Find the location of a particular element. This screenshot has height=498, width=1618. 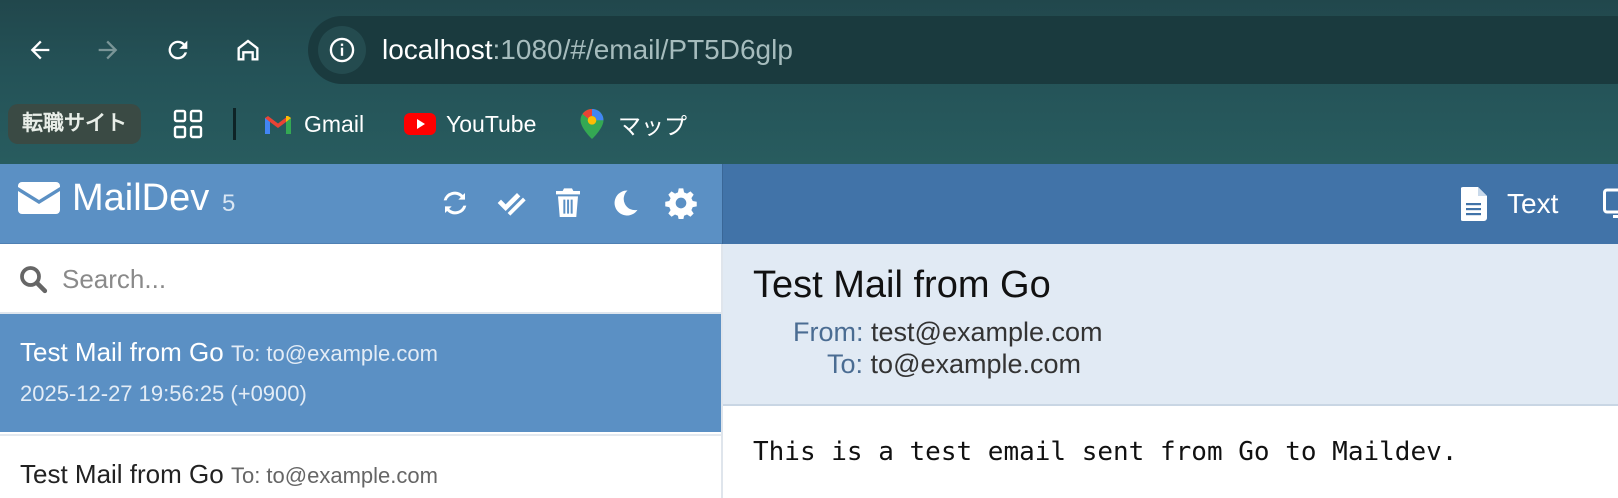

file-text-icon is located at coordinates (1474, 204).